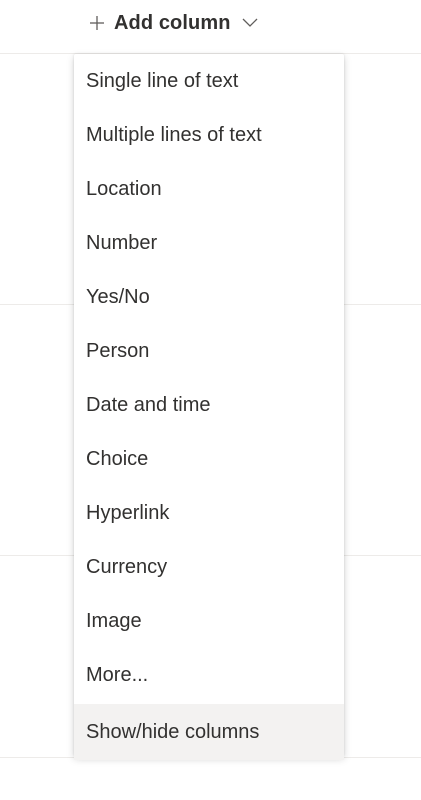  What do you see at coordinates (209, 459) in the screenshot?
I see `menu-item-choice: Choice` at bounding box center [209, 459].